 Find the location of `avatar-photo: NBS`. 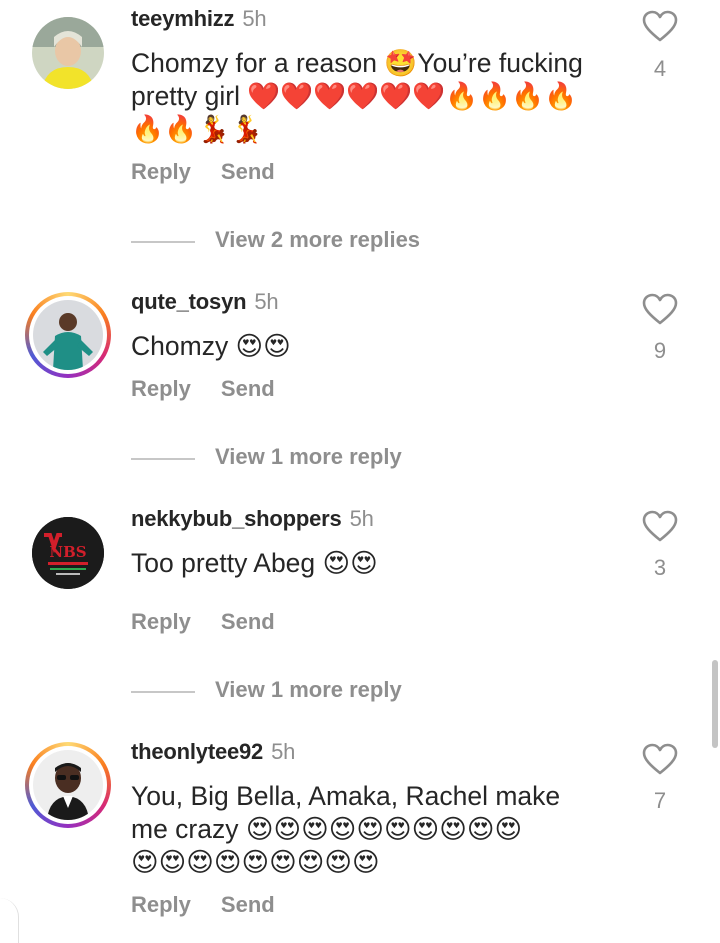

avatar-photo: NBS is located at coordinates (68, 553).